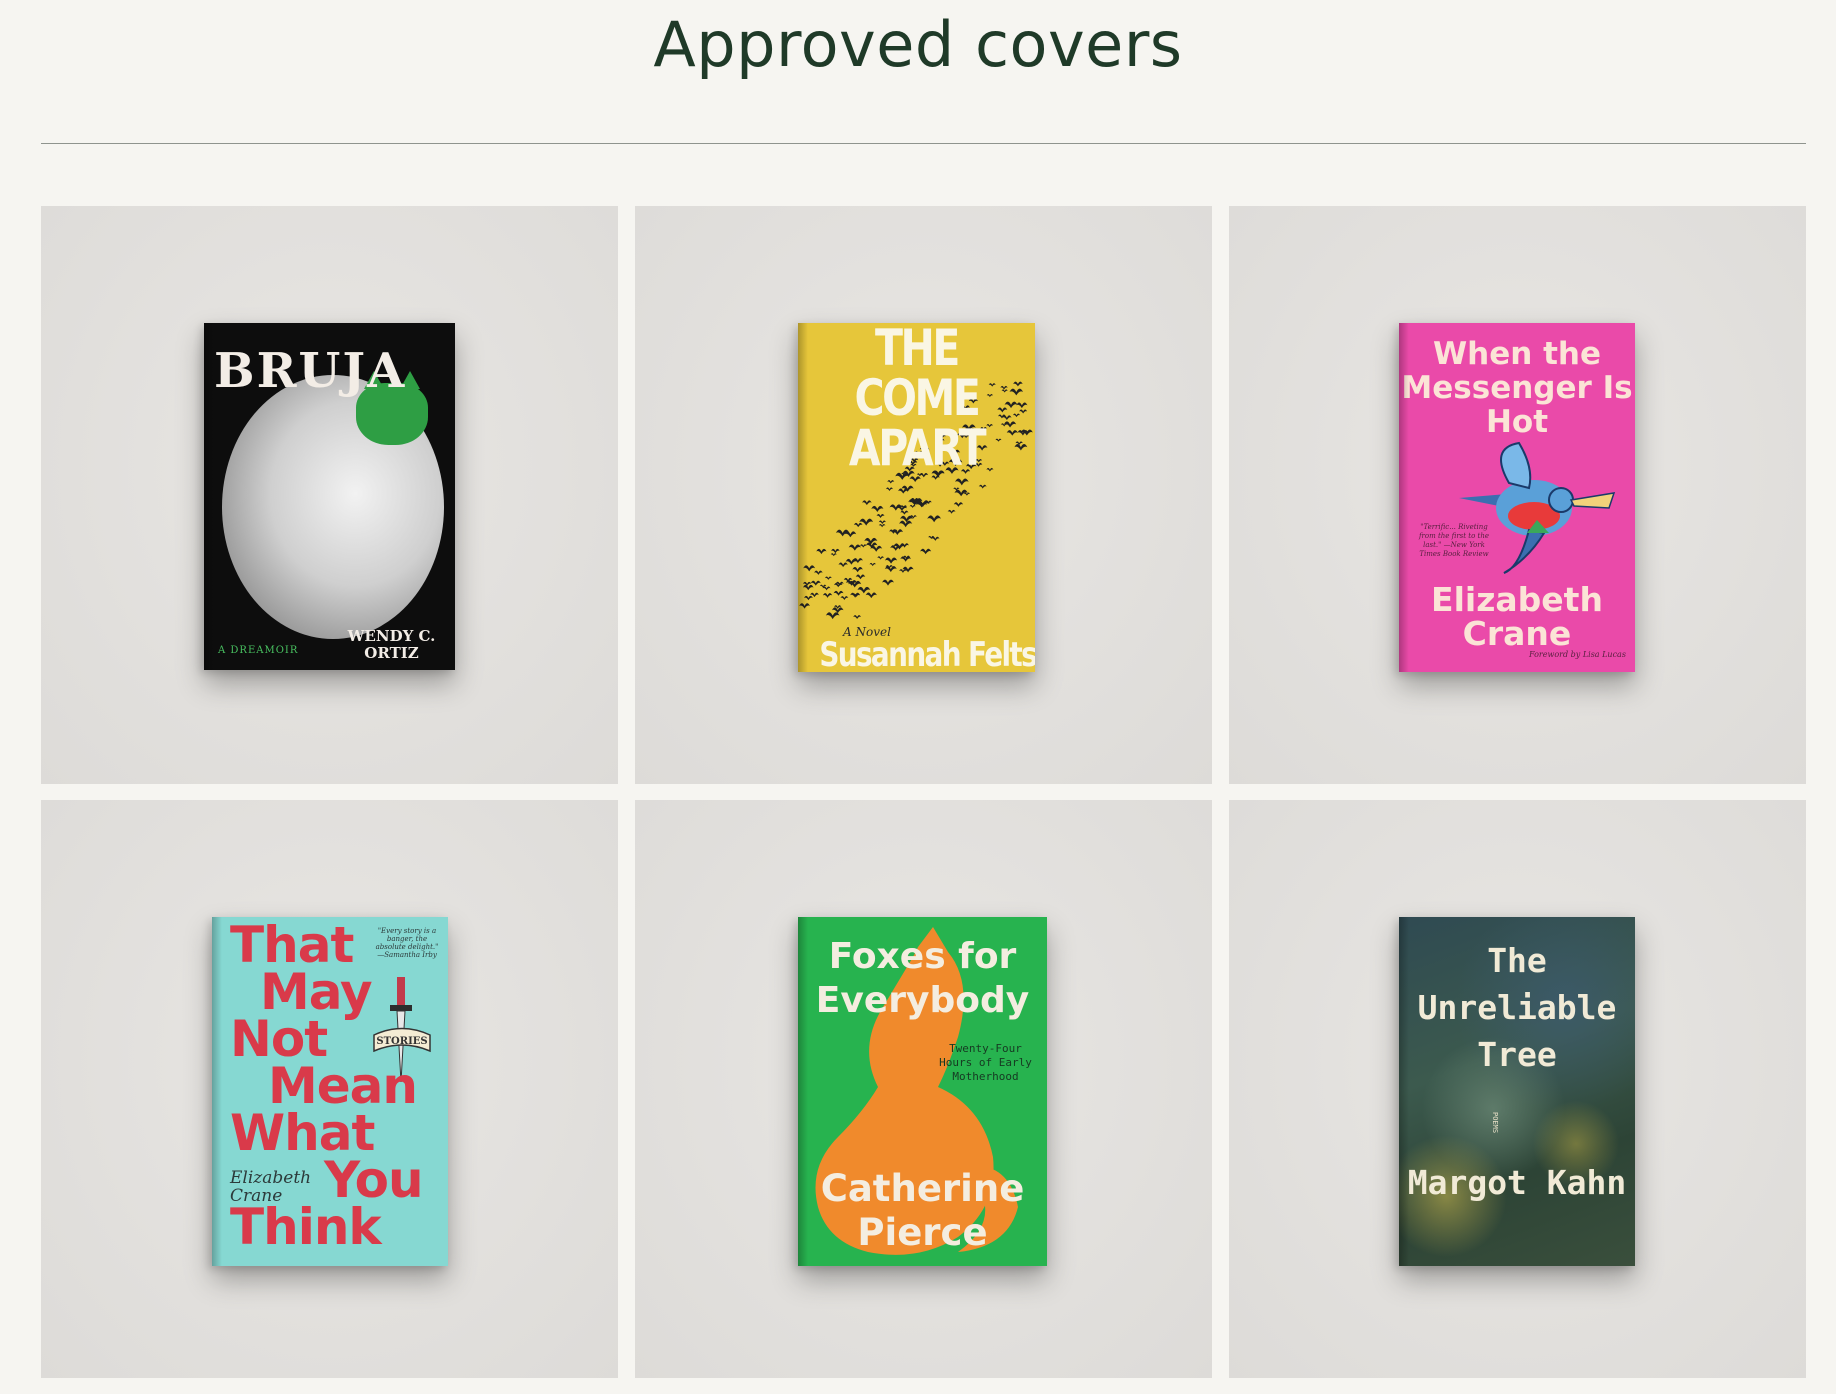 The width and height of the screenshot is (1836, 1394). Describe the element at coordinates (258, 650) in the screenshot. I see `book-subtitle: A DREAMOIR` at that location.